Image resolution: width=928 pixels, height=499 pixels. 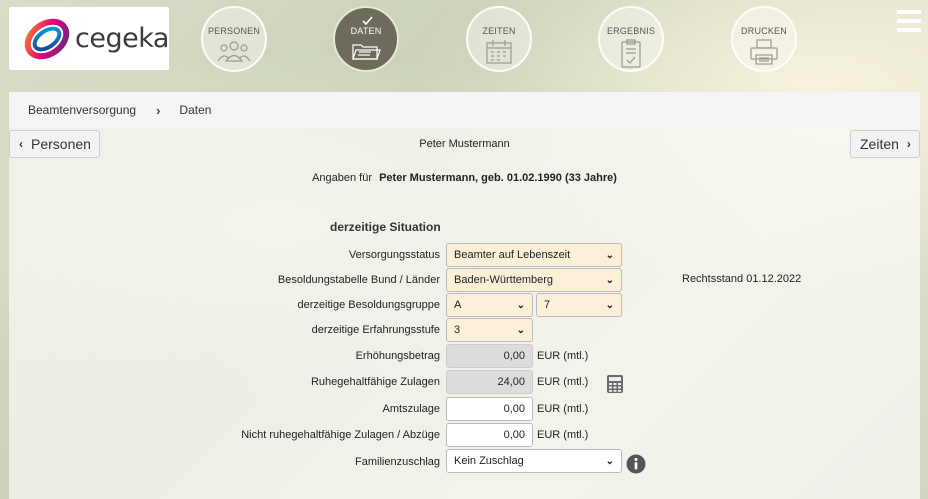 What do you see at coordinates (563, 356) in the screenshot?
I see `erhoehungsbetrag-unit: EUR (mtl.)` at bounding box center [563, 356].